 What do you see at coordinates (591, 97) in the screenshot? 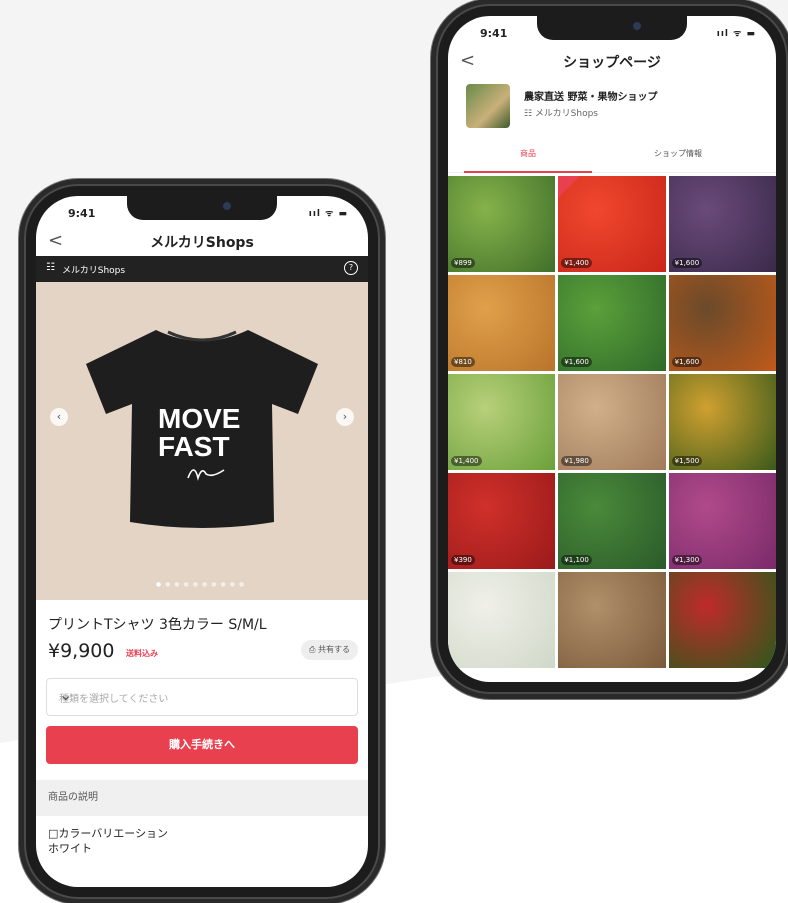
I see `shop-name: 農家直送 野菜・果物ショップ` at bounding box center [591, 97].